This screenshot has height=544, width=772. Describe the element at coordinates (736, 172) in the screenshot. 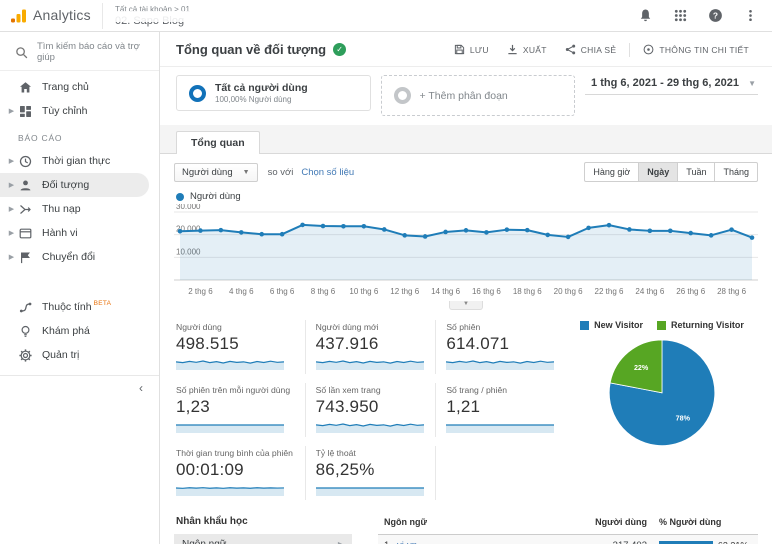

I see `granularity-option: Tháng` at that location.